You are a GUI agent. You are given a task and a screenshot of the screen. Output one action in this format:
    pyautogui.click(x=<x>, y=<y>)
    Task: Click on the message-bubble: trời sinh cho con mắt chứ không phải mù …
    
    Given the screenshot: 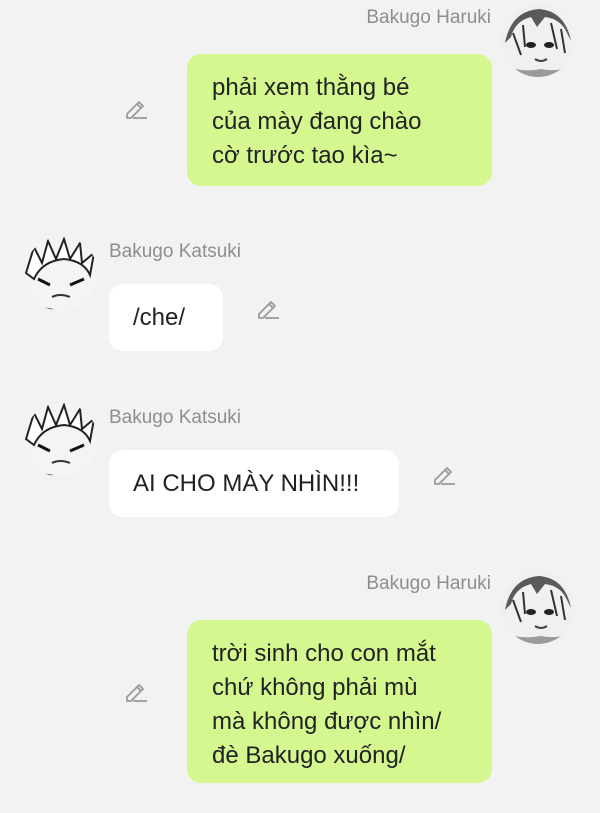 What is the action you would take?
    pyautogui.click(x=339, y=701)
    